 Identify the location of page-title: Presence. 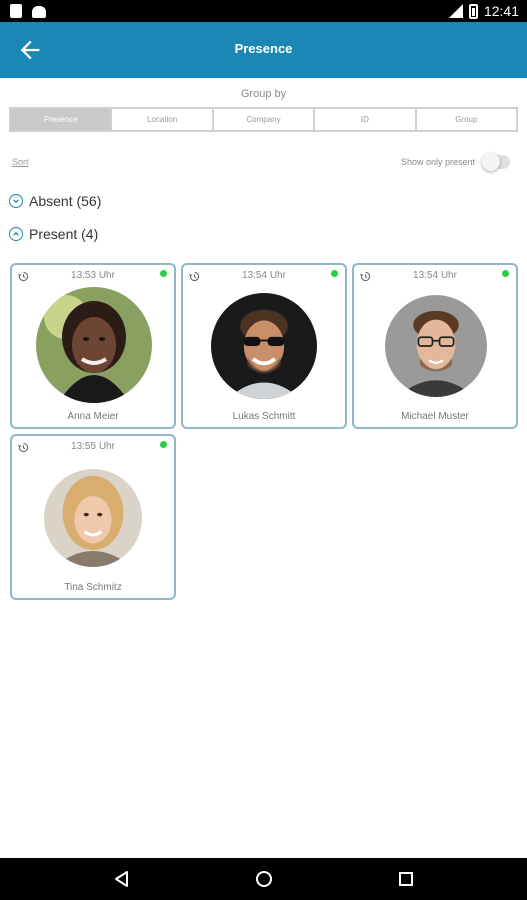
(263, 48).